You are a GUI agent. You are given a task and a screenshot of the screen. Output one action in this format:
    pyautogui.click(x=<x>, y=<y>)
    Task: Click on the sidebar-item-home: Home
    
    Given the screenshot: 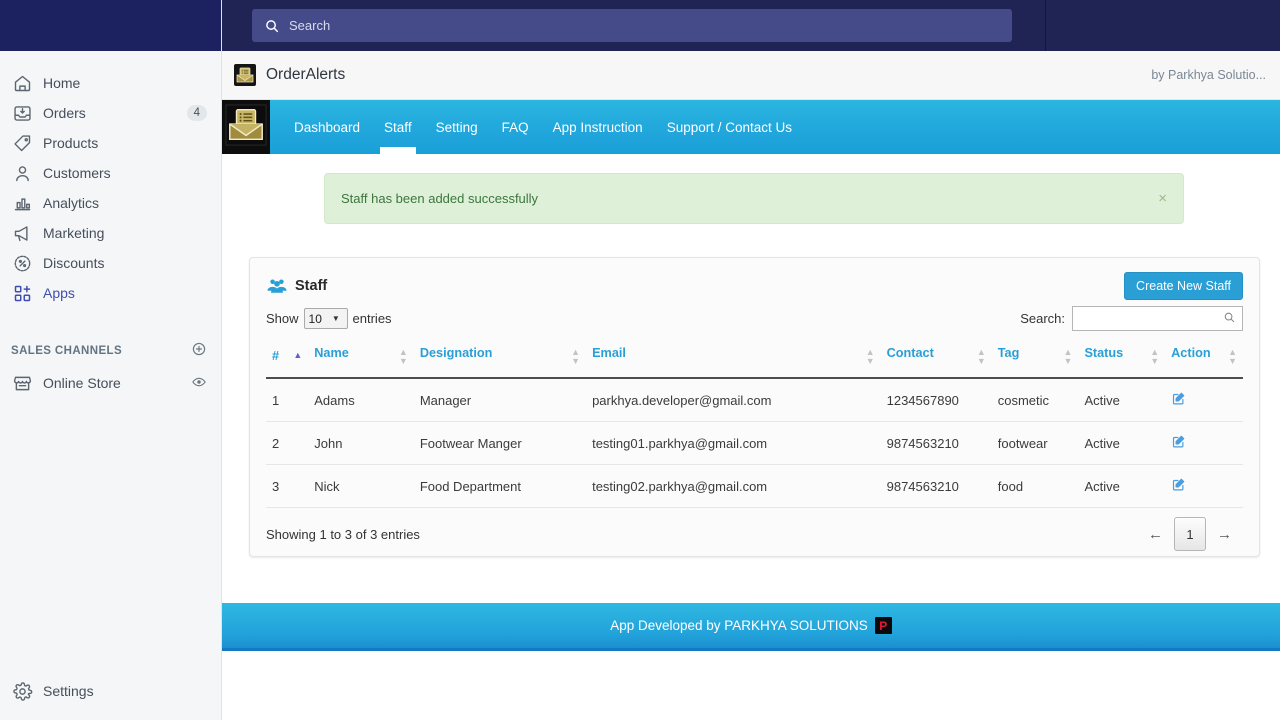 What is the action you would take?
    pyautogui.click(x=110, y=83)
    